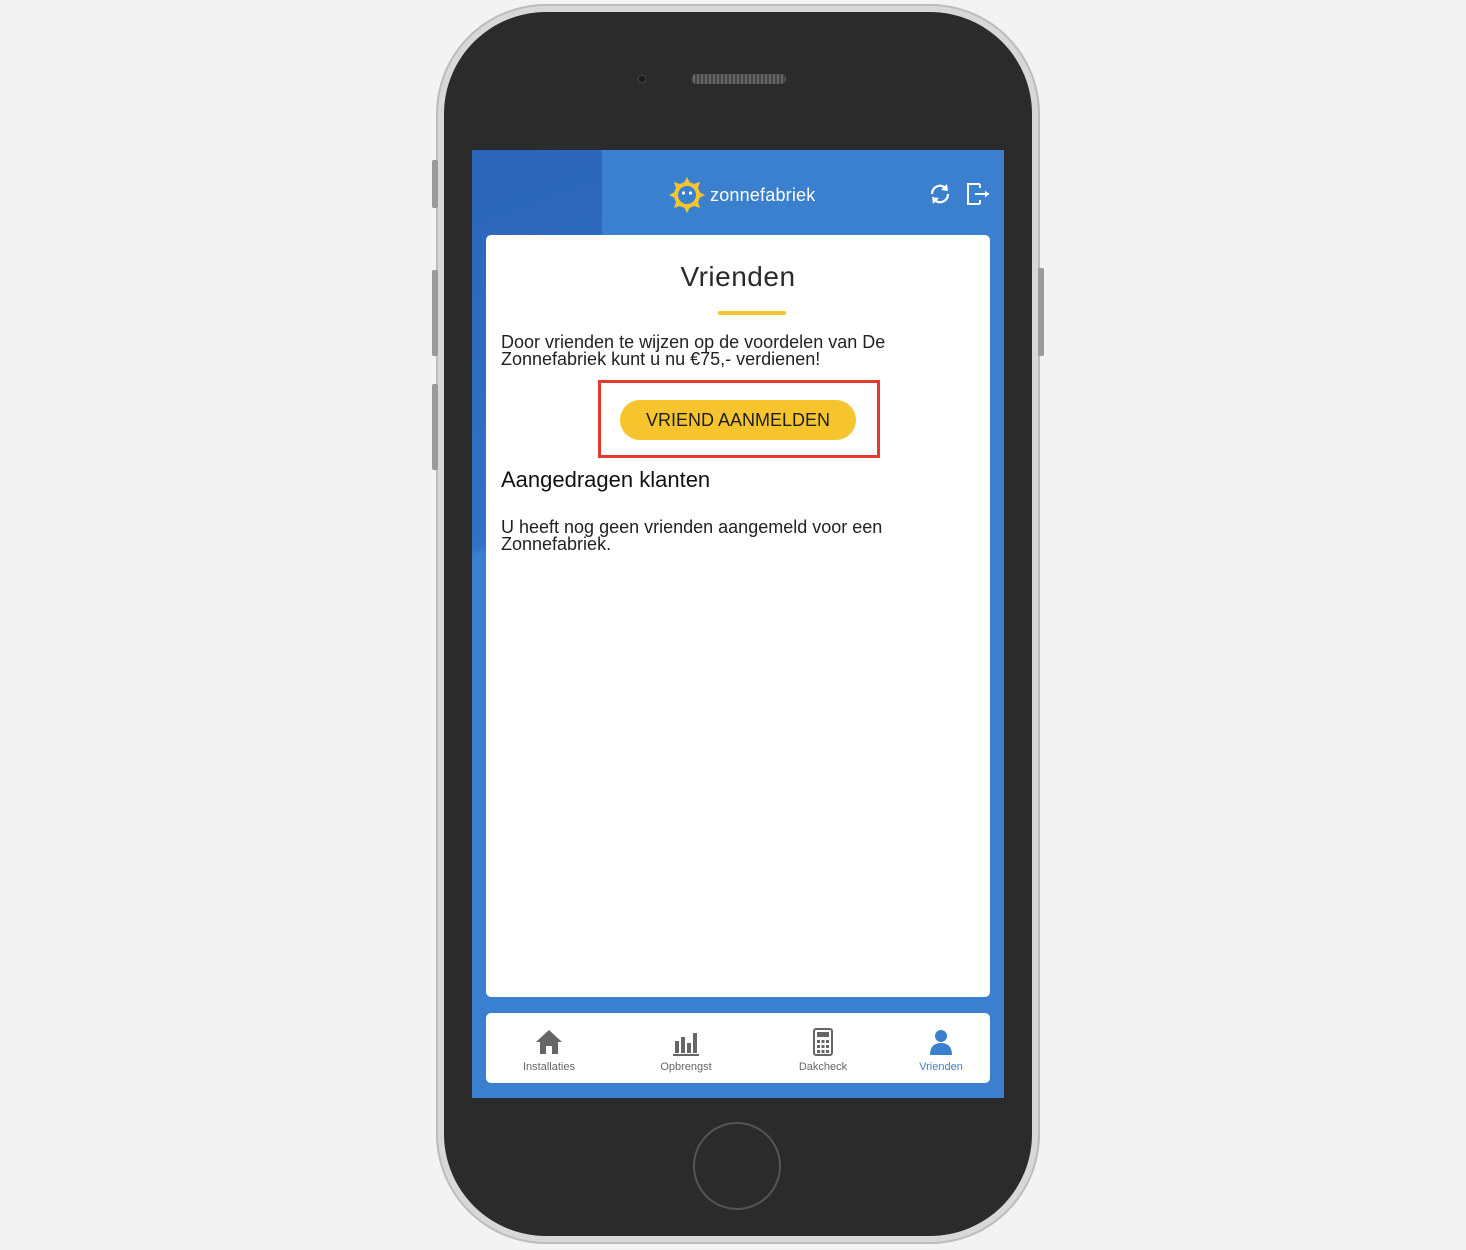 The image size is (1466, 1250). I want to click on calculator-icon, so click(823, 1042).